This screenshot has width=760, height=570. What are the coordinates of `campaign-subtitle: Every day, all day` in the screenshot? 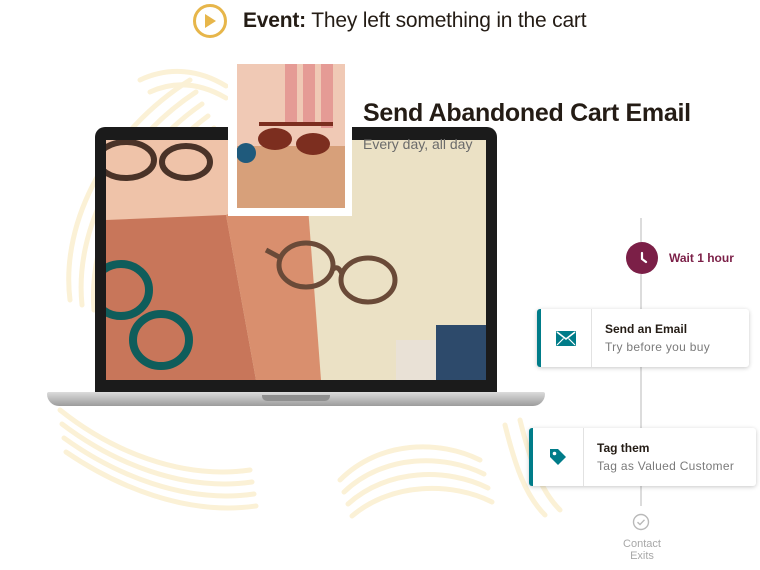 It's located at (418, 144).